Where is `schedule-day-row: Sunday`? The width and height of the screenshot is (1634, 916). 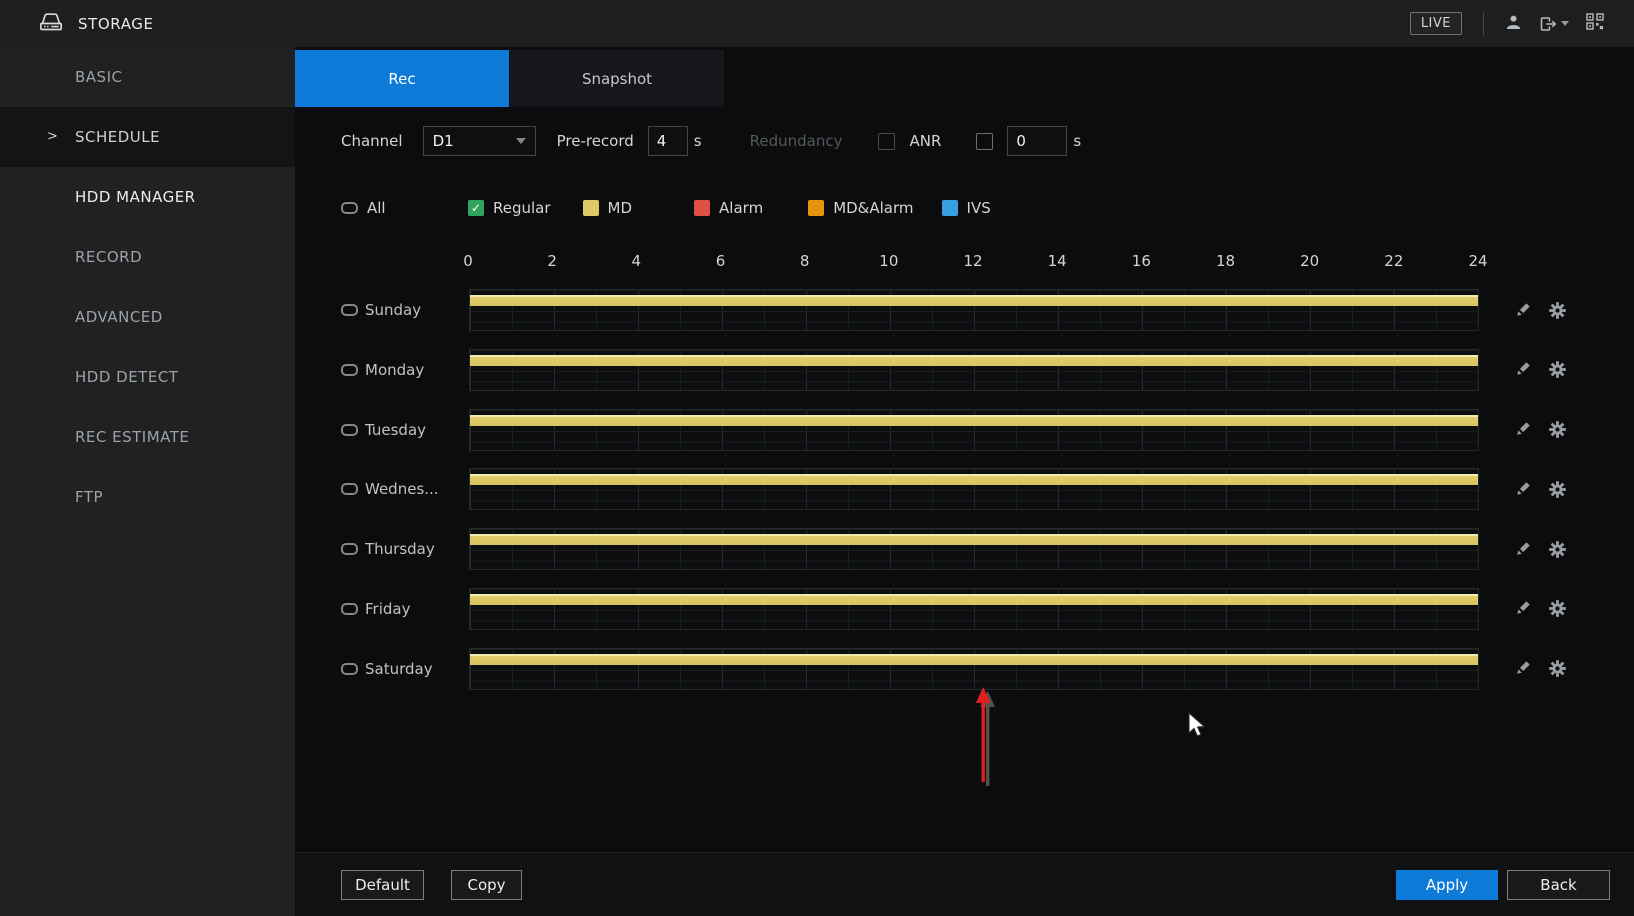 schedule-day-row: Sunday is located at coordinates (964, 310).